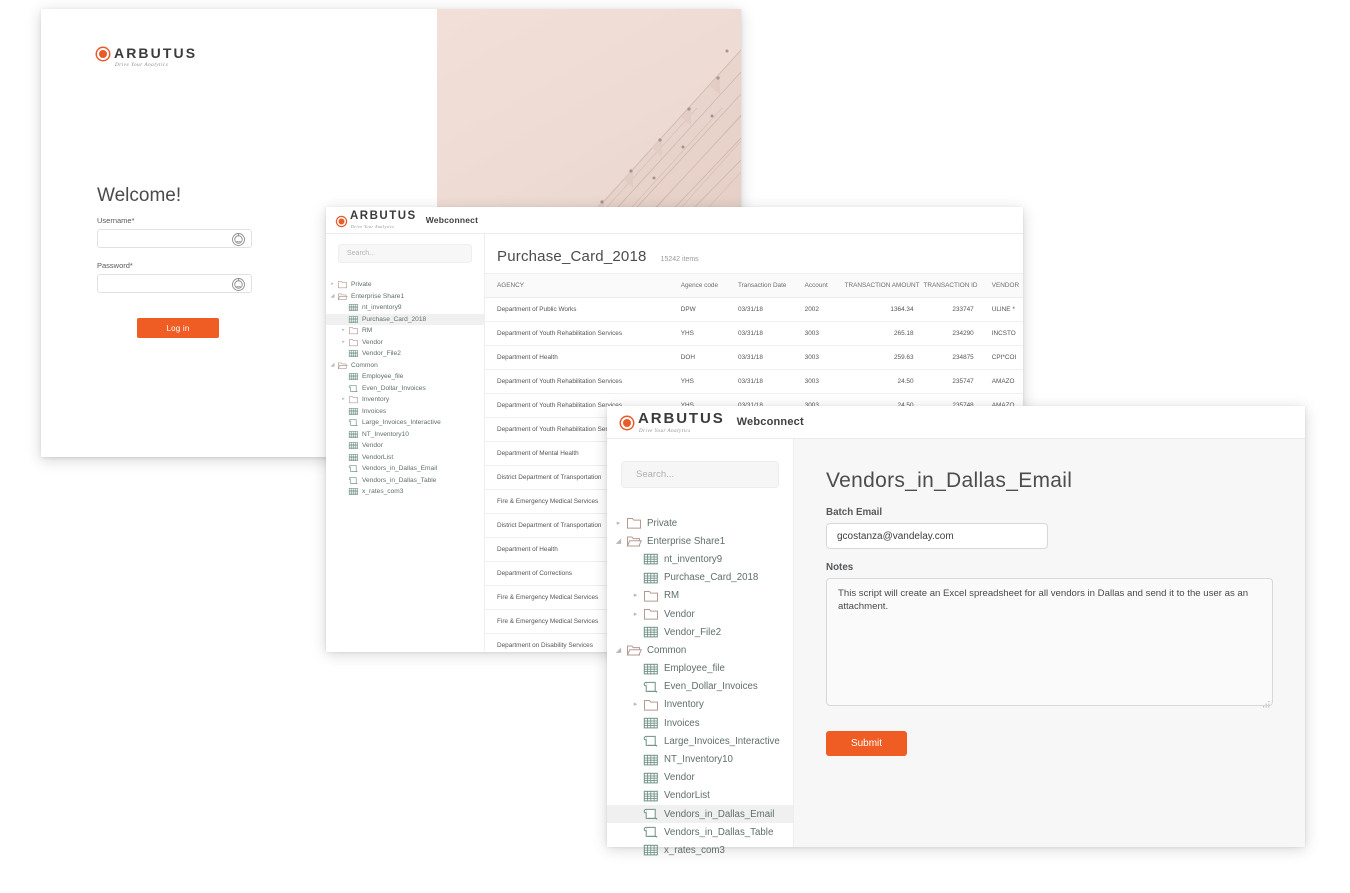 The image size is (1350, 893). Describe the element at coordinates (577, 285) in the screenshot. I see `column-header: AGENCY` at that location.